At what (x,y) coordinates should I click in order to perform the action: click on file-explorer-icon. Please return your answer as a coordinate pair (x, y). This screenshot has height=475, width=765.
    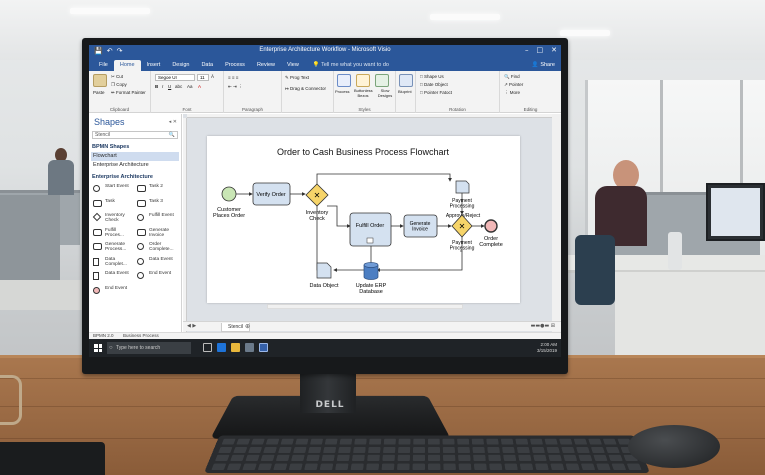
    Looking at the image, I should click on (235, 347).